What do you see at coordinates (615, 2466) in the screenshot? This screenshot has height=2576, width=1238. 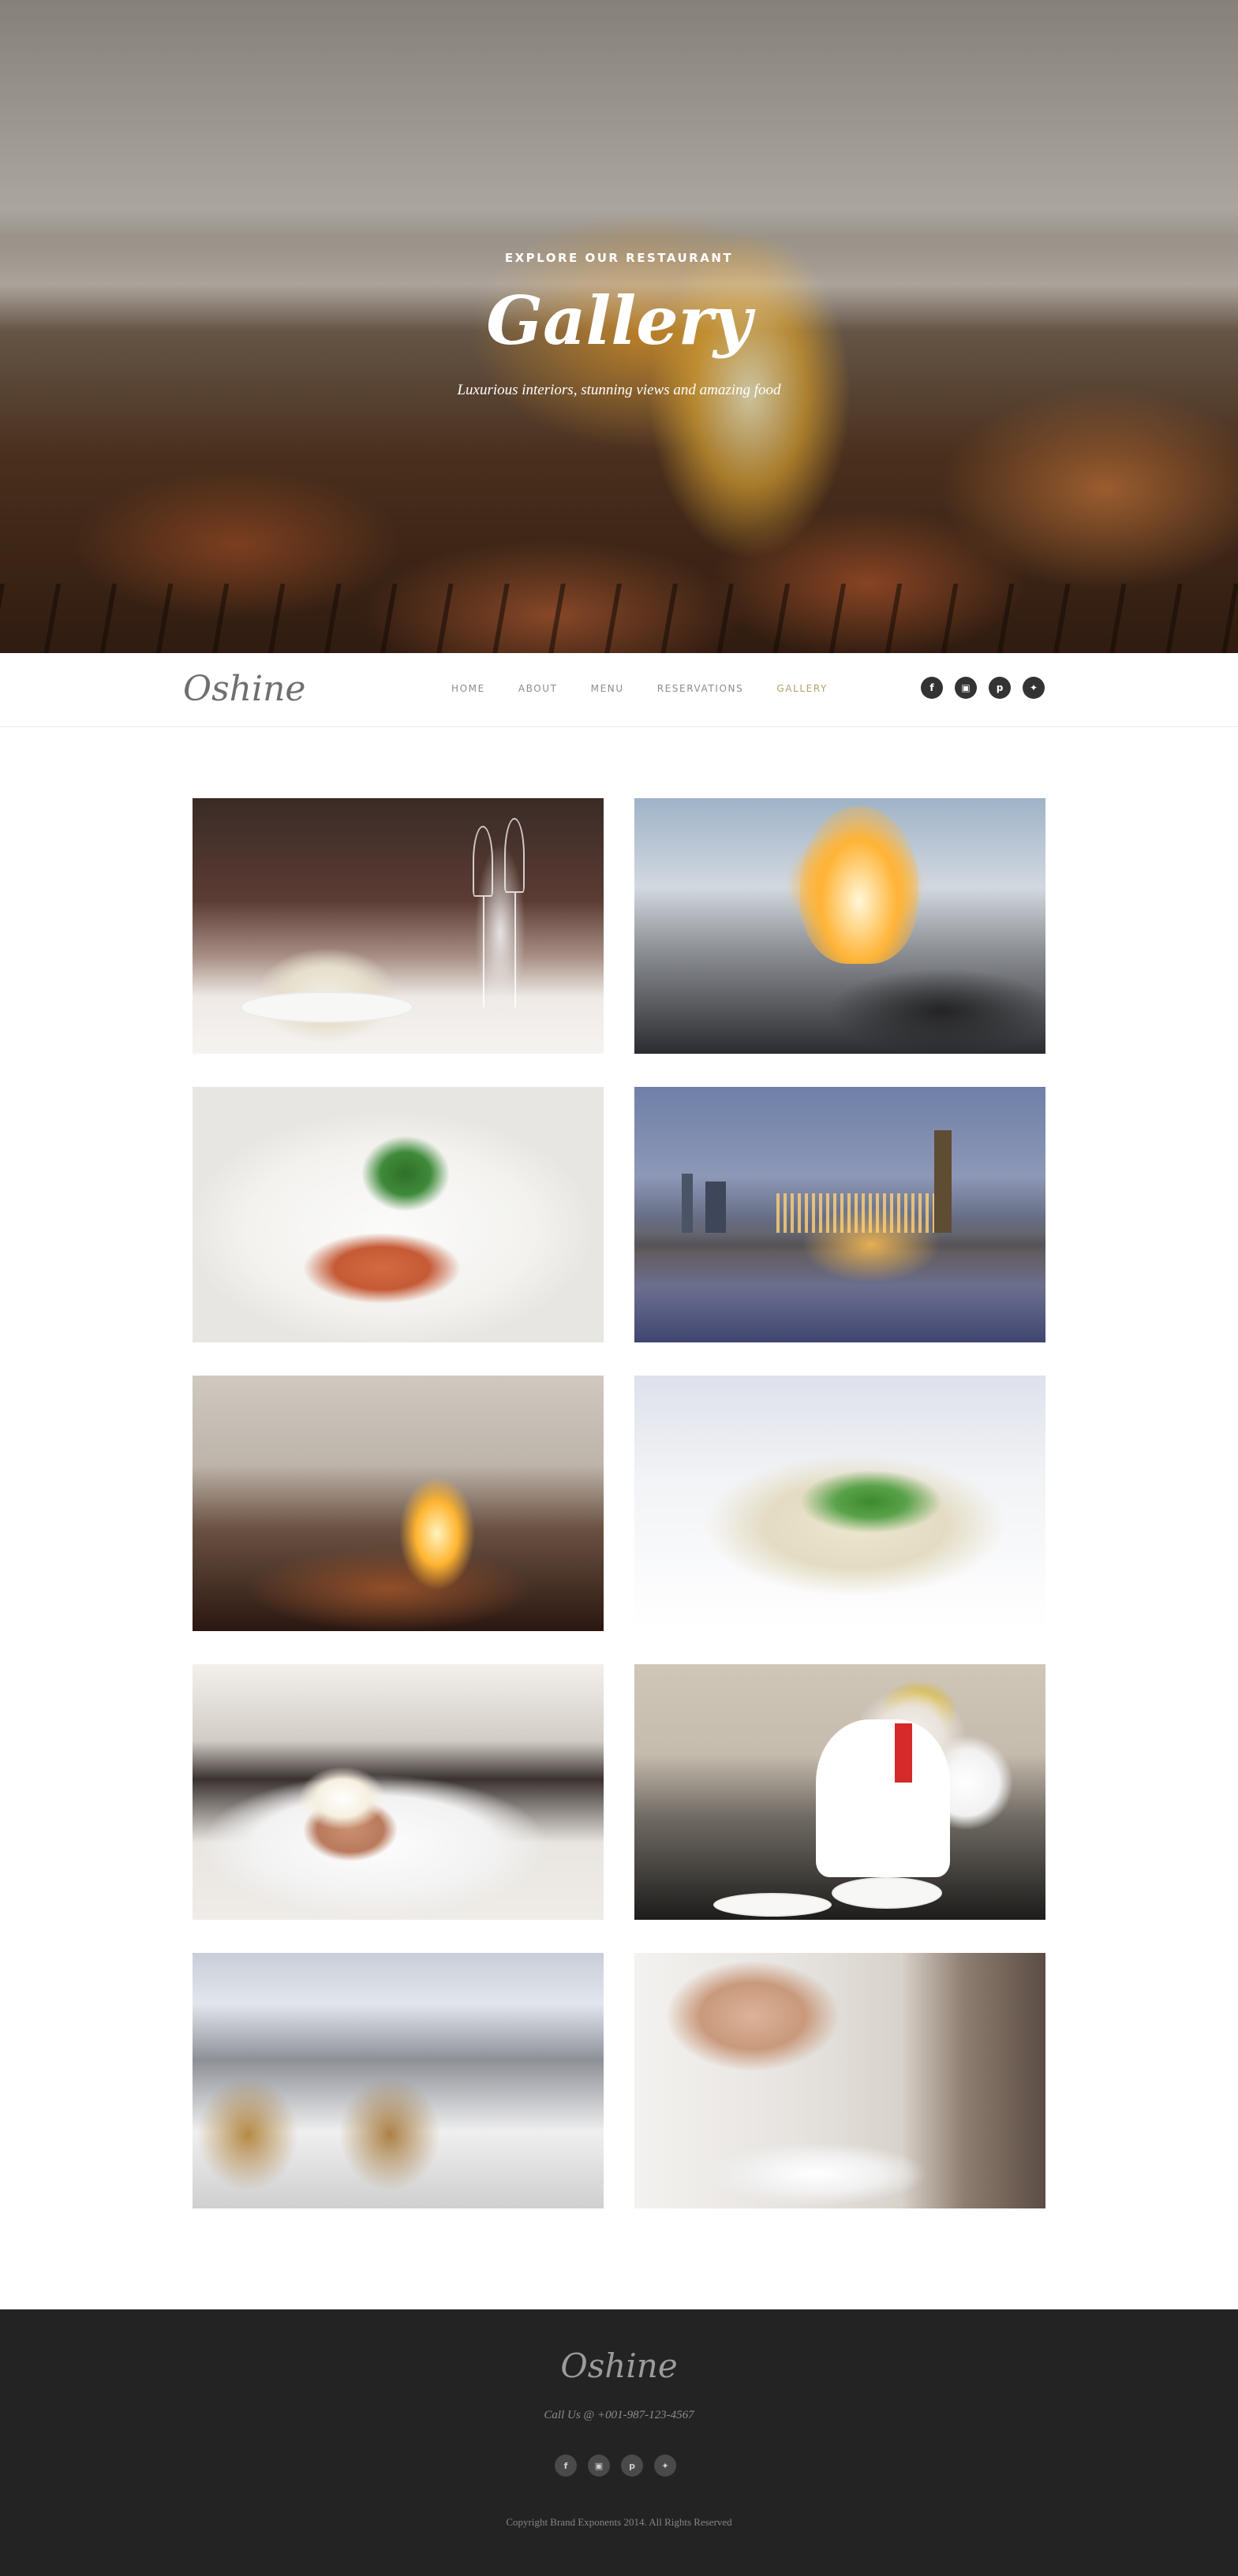 I see `footer-social-links: f ▣ p ✦` at bounding box center [615, 2466].